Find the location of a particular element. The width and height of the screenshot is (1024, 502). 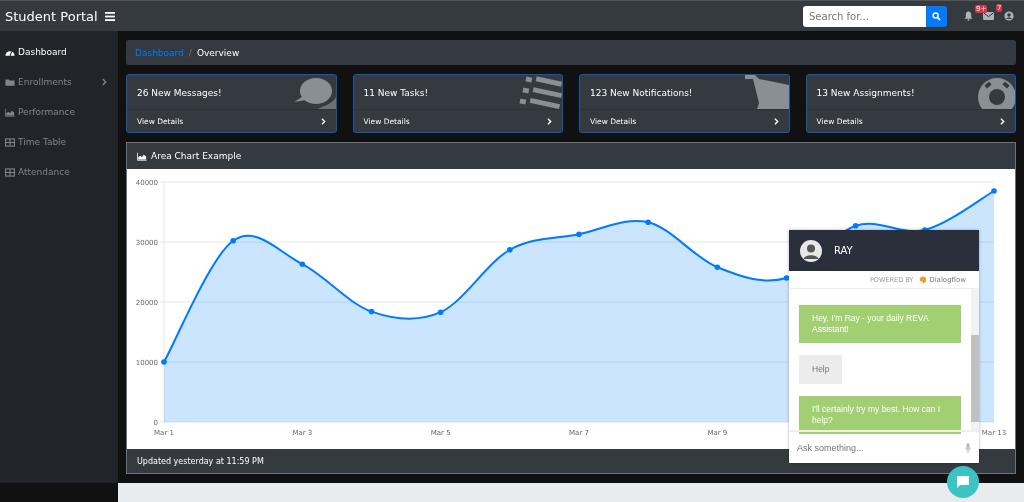

card-title: 26 New Messages! is located at coordinates (179, 92).